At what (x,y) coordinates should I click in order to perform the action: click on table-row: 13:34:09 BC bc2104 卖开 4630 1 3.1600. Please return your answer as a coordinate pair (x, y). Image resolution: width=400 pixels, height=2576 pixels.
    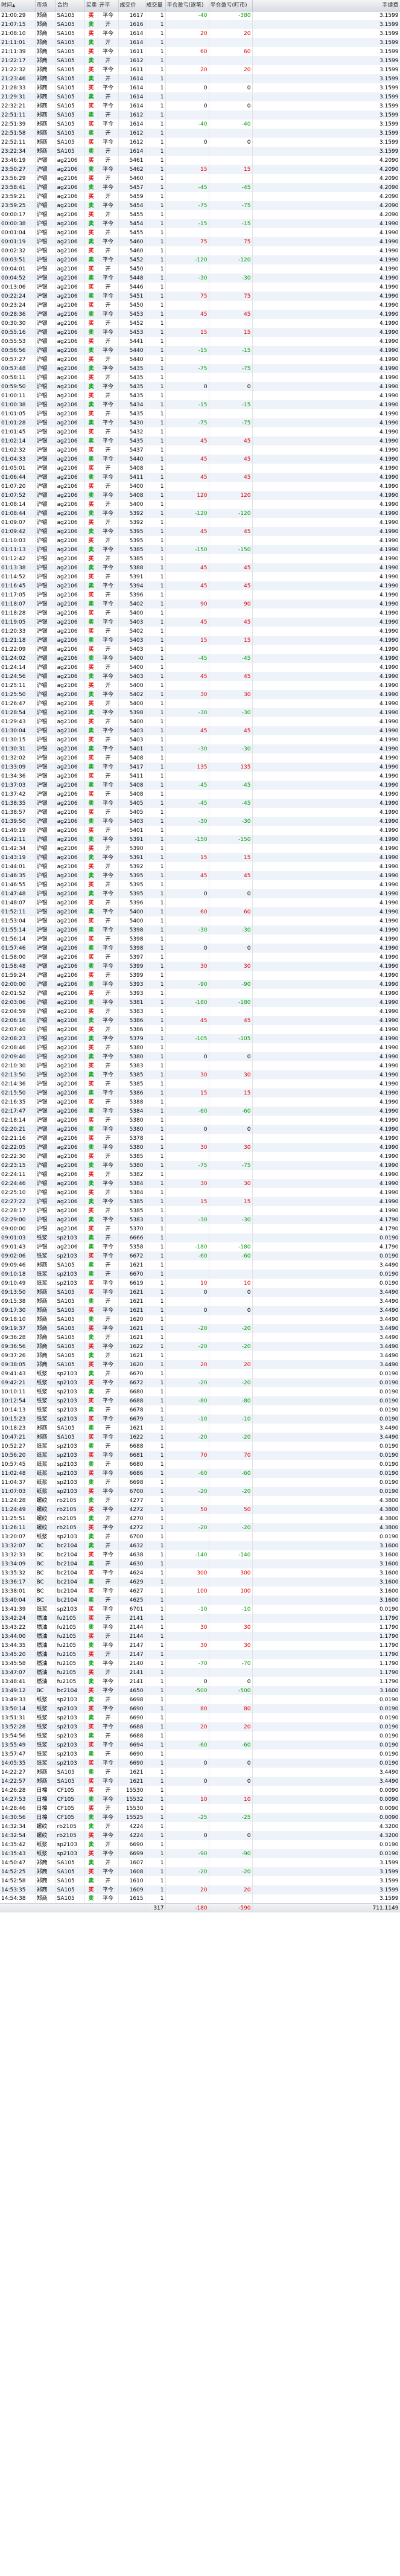
    Looking at the image, I should click on (200, 1564).